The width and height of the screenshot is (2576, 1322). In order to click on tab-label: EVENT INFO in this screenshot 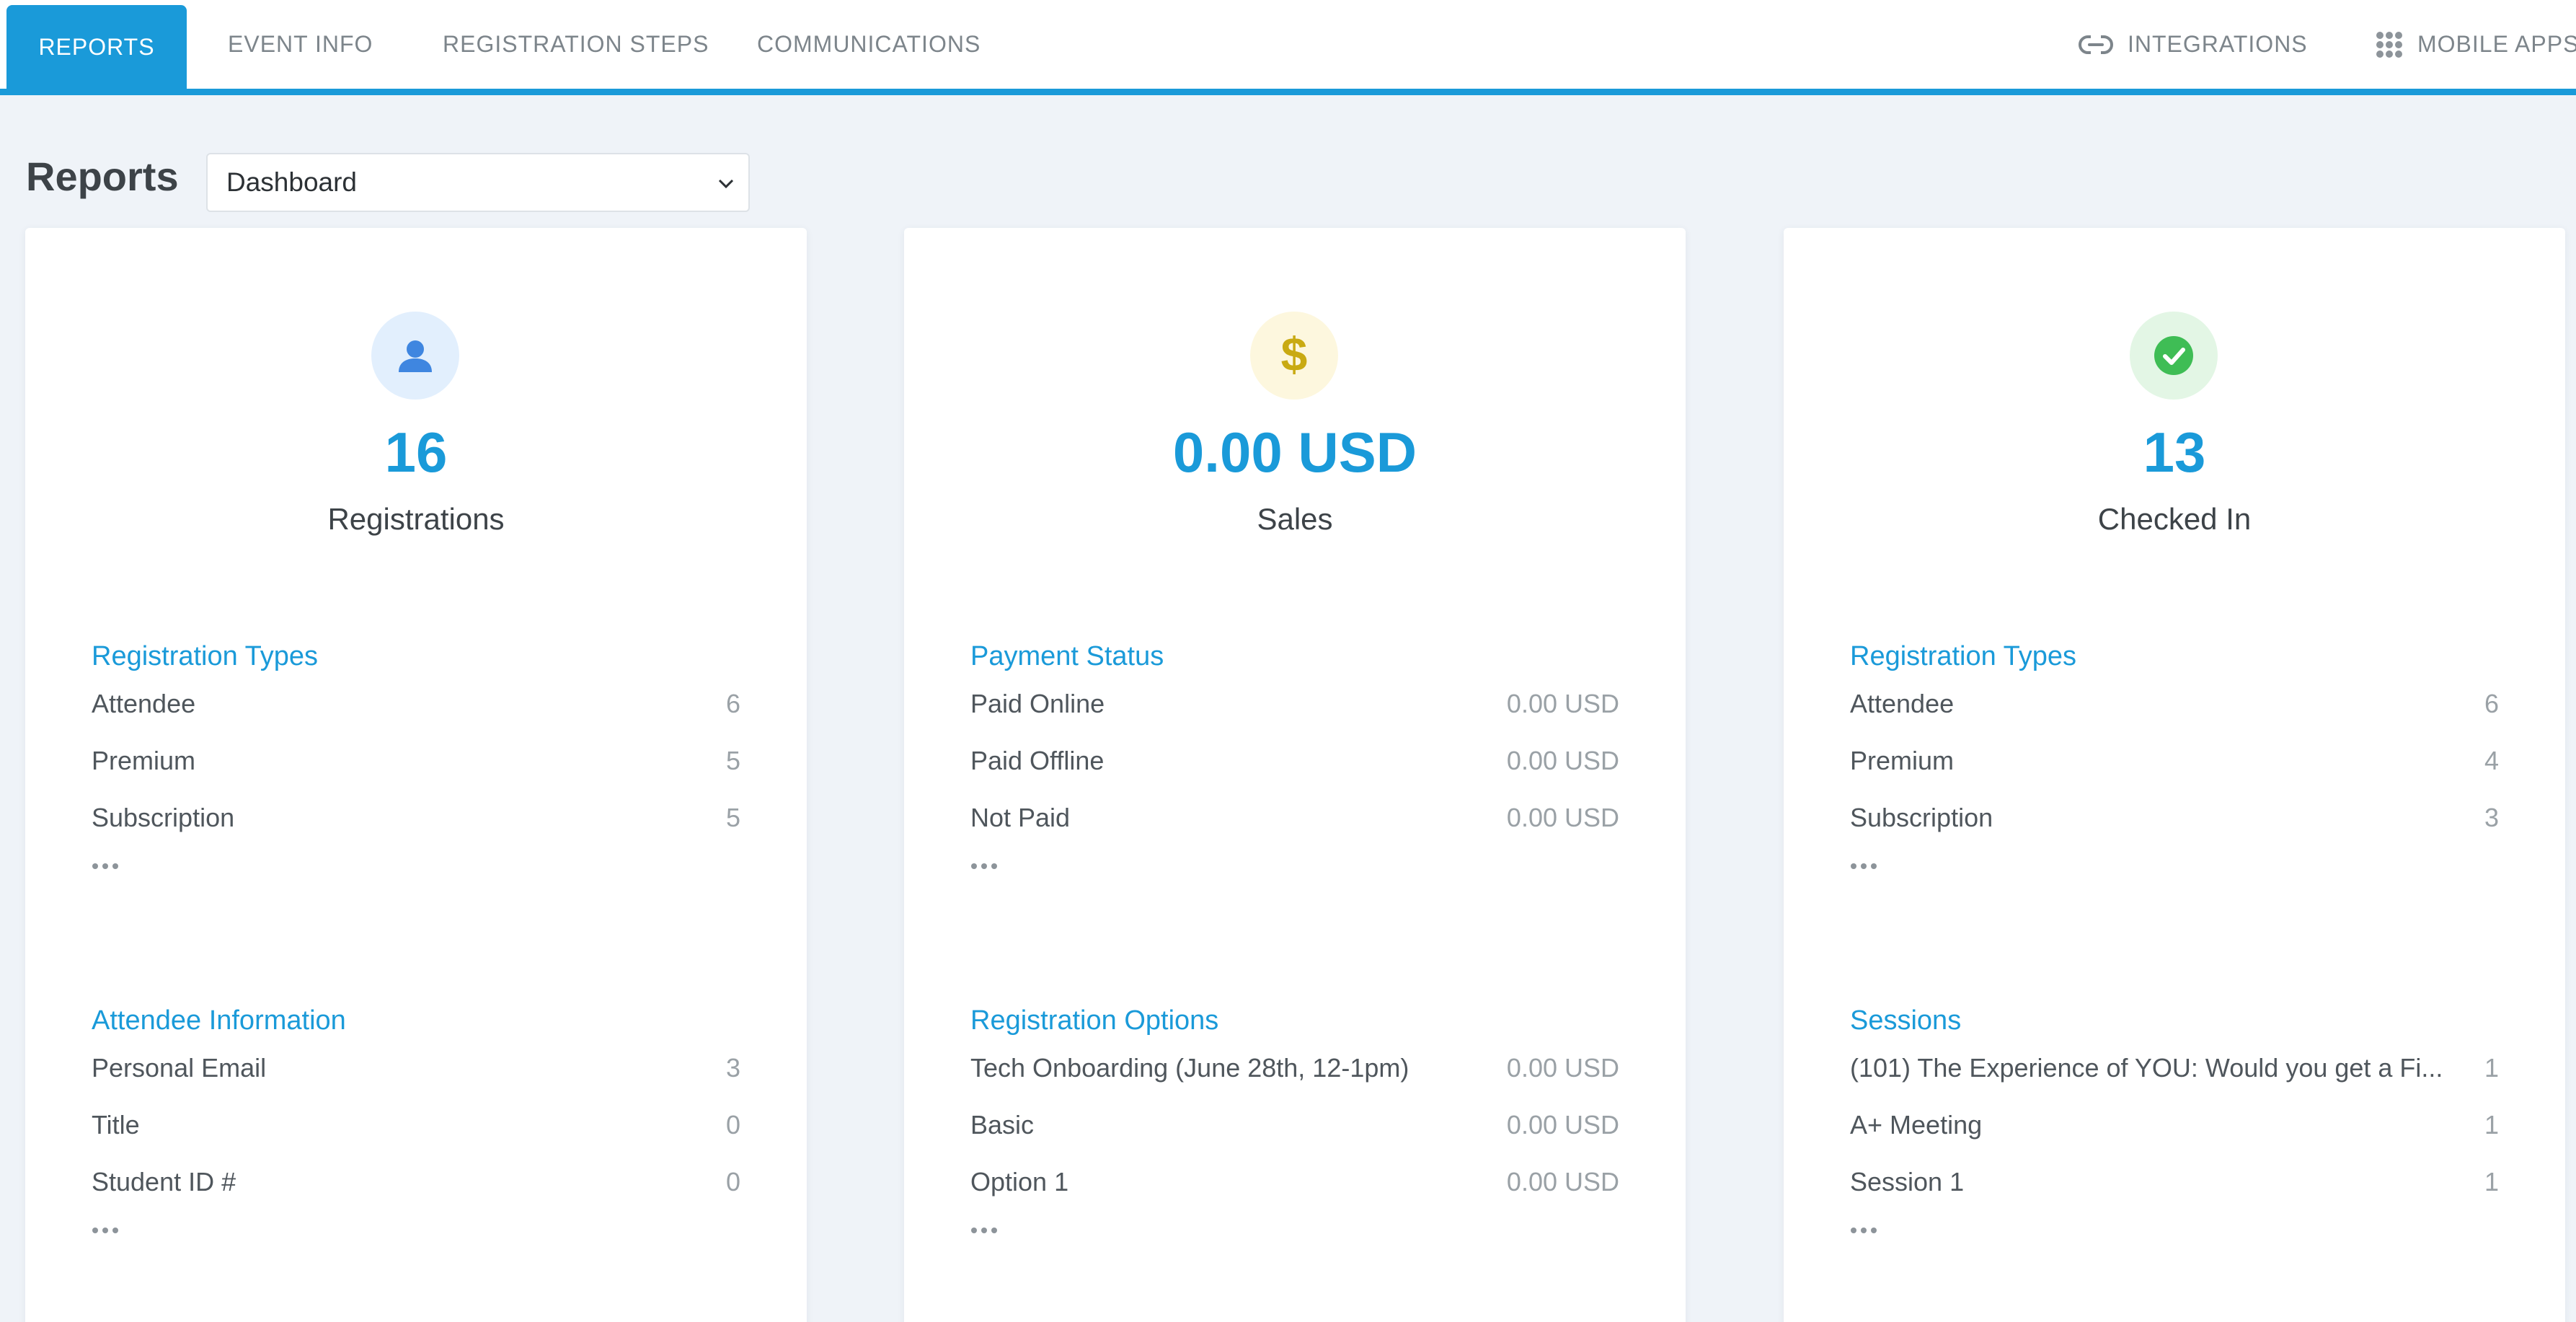, I will do `click(300, 44)`.